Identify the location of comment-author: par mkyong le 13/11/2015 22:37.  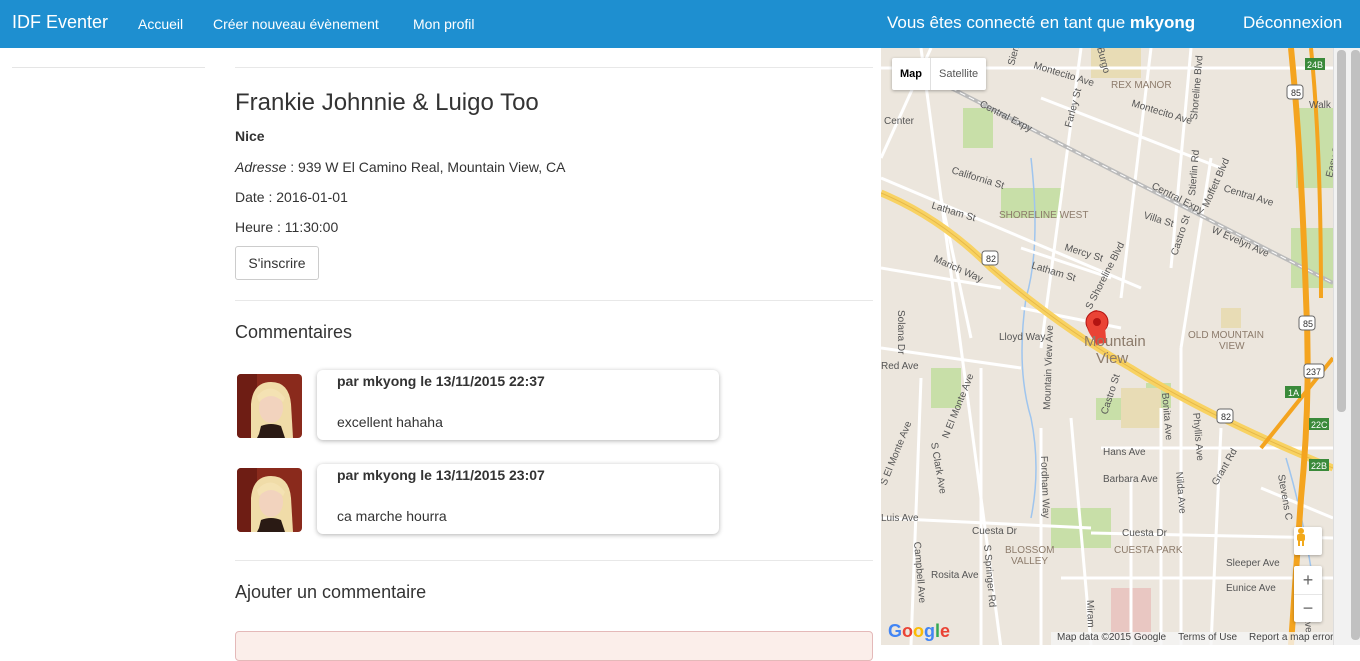
(441, 381).